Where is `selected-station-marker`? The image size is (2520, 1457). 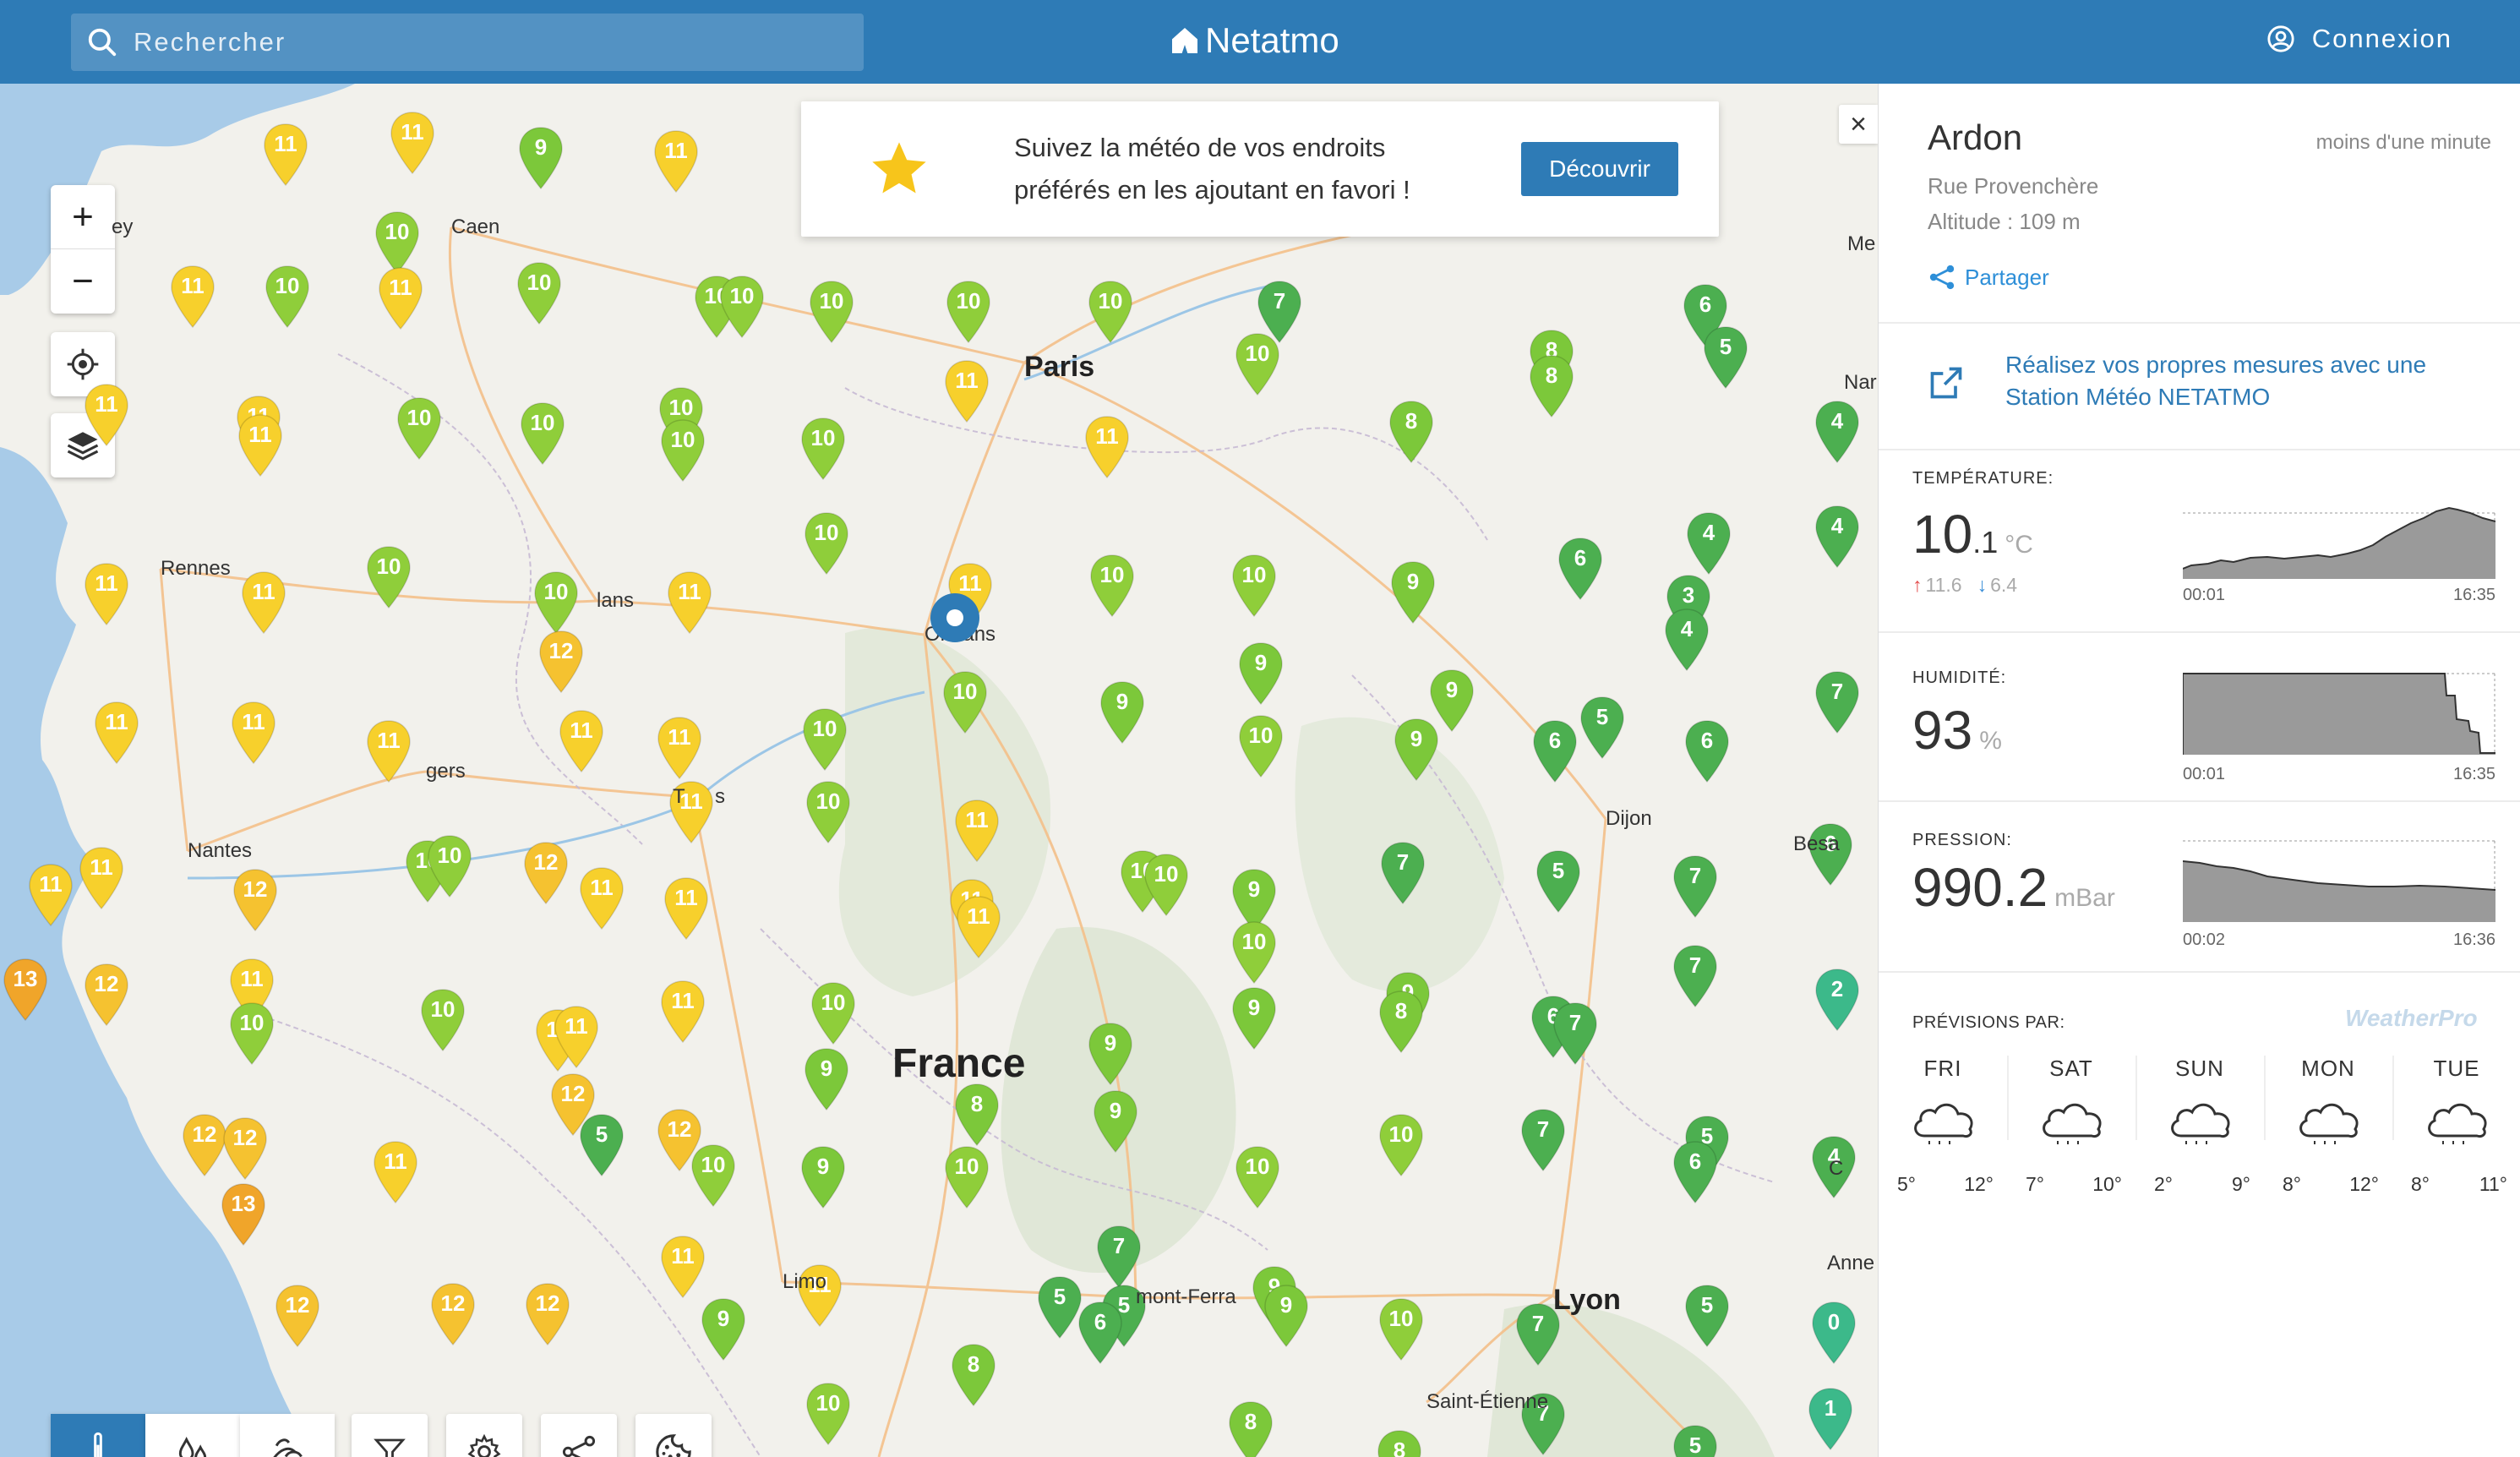
selected-station-marker is located at coordinates (955, 618).